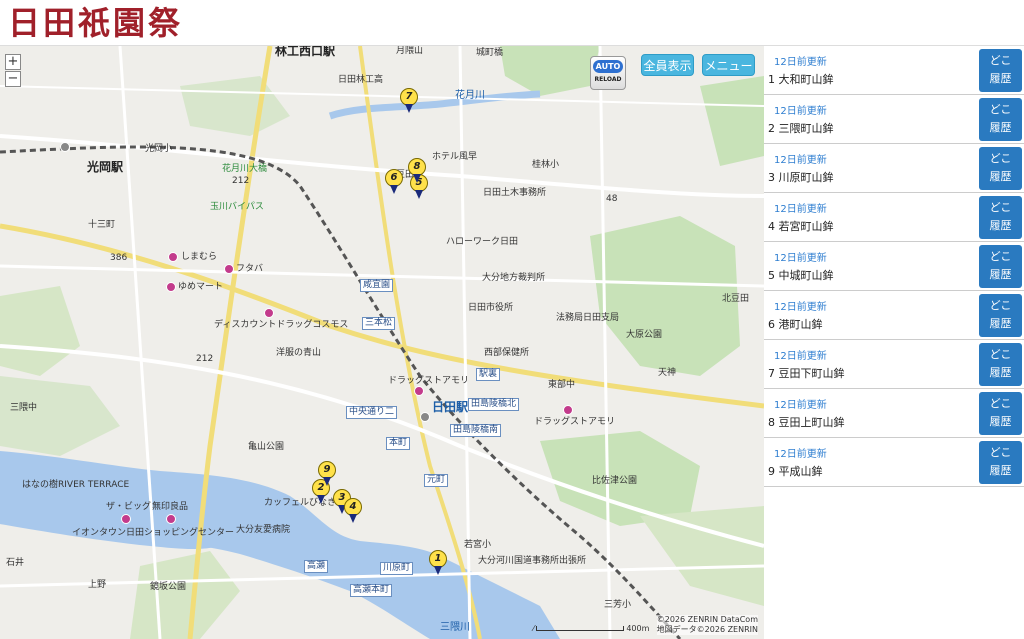 Image resolution: width=1024 pixels, height=639 pixels. I want to click on map-label-stop: 田島陵橋南, so click(476, 430).